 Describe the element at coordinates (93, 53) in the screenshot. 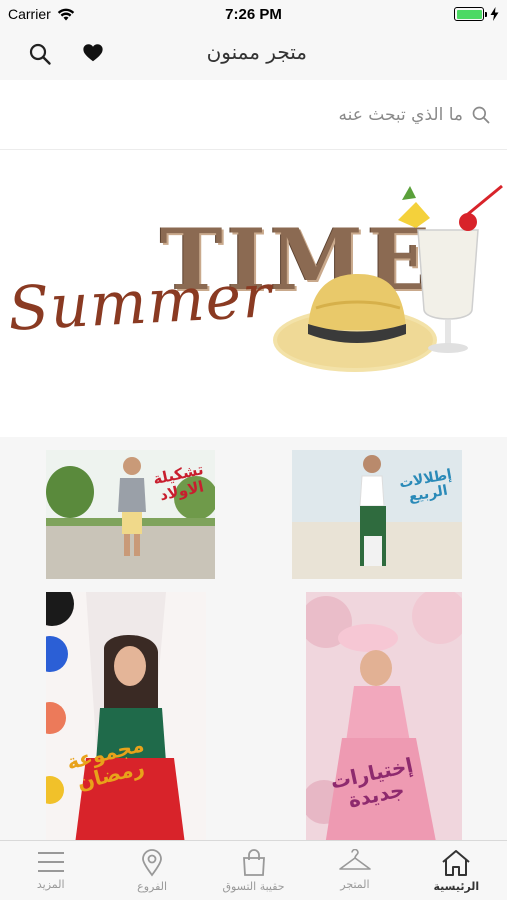

I see `heart-icon` at that location.